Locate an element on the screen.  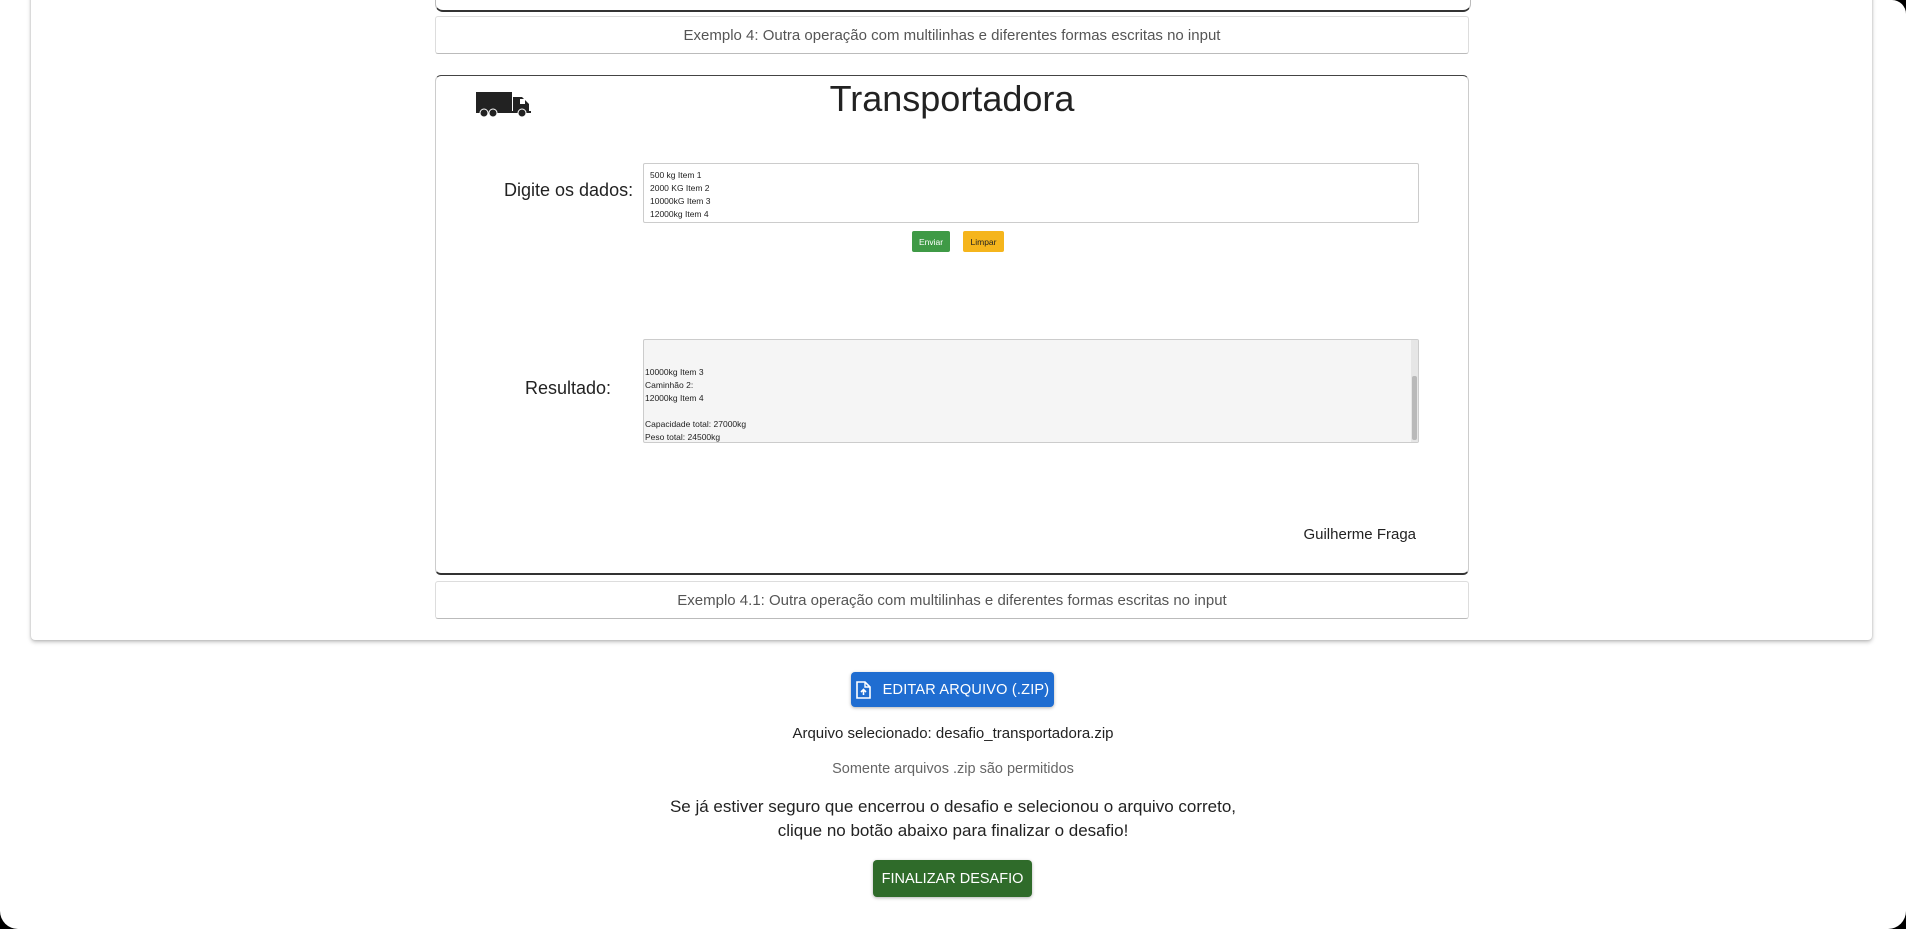
upload-hint: Somente arquivos .zip são permitidos is located at coordinates (953, 769).